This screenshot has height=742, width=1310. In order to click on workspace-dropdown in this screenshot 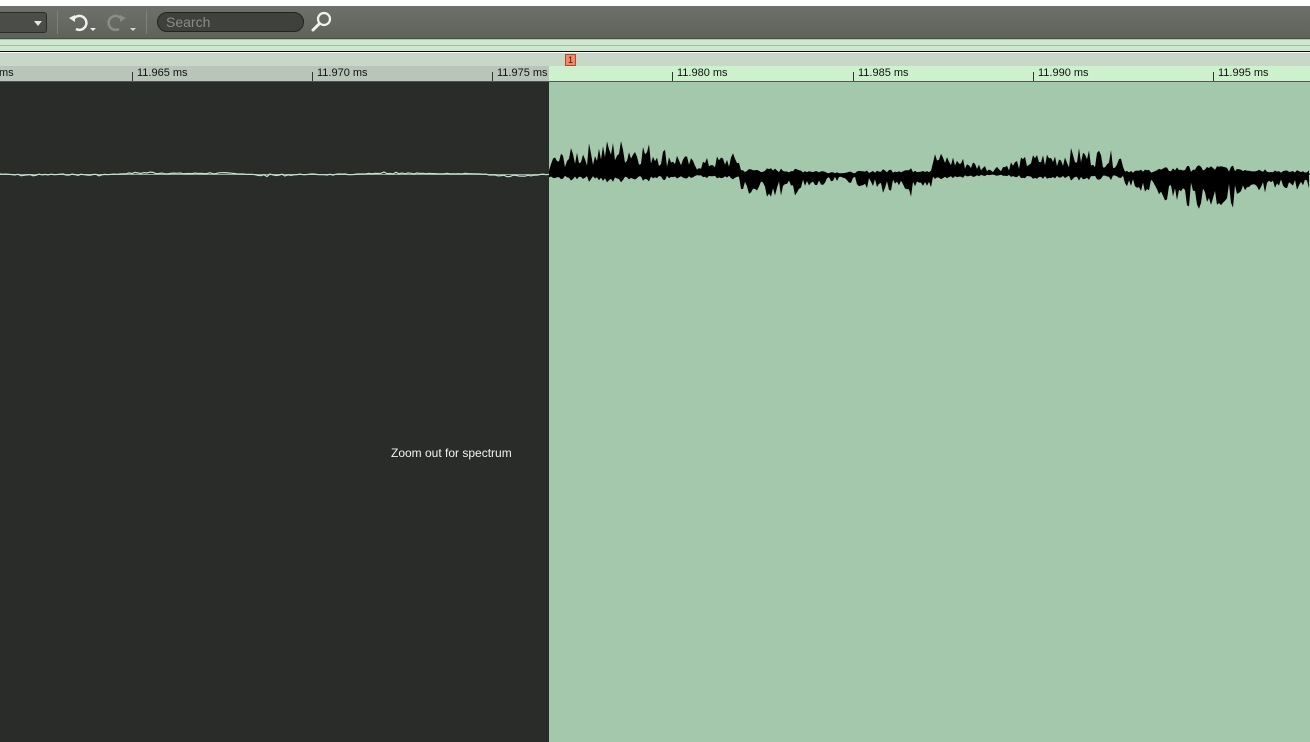, I will do `click(23, 22)`.